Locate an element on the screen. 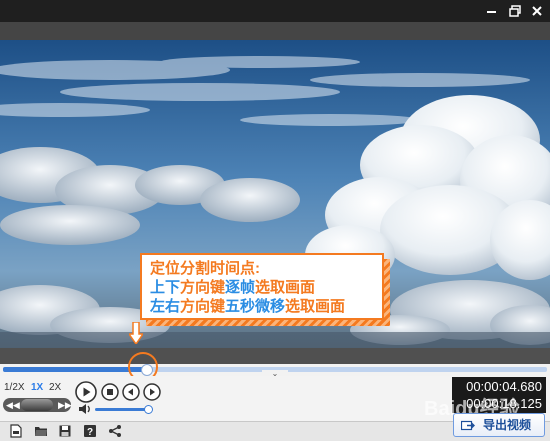 This screenshot has height=441, width=550. callout-seg: 左右 is located at coordinates (165, 306).